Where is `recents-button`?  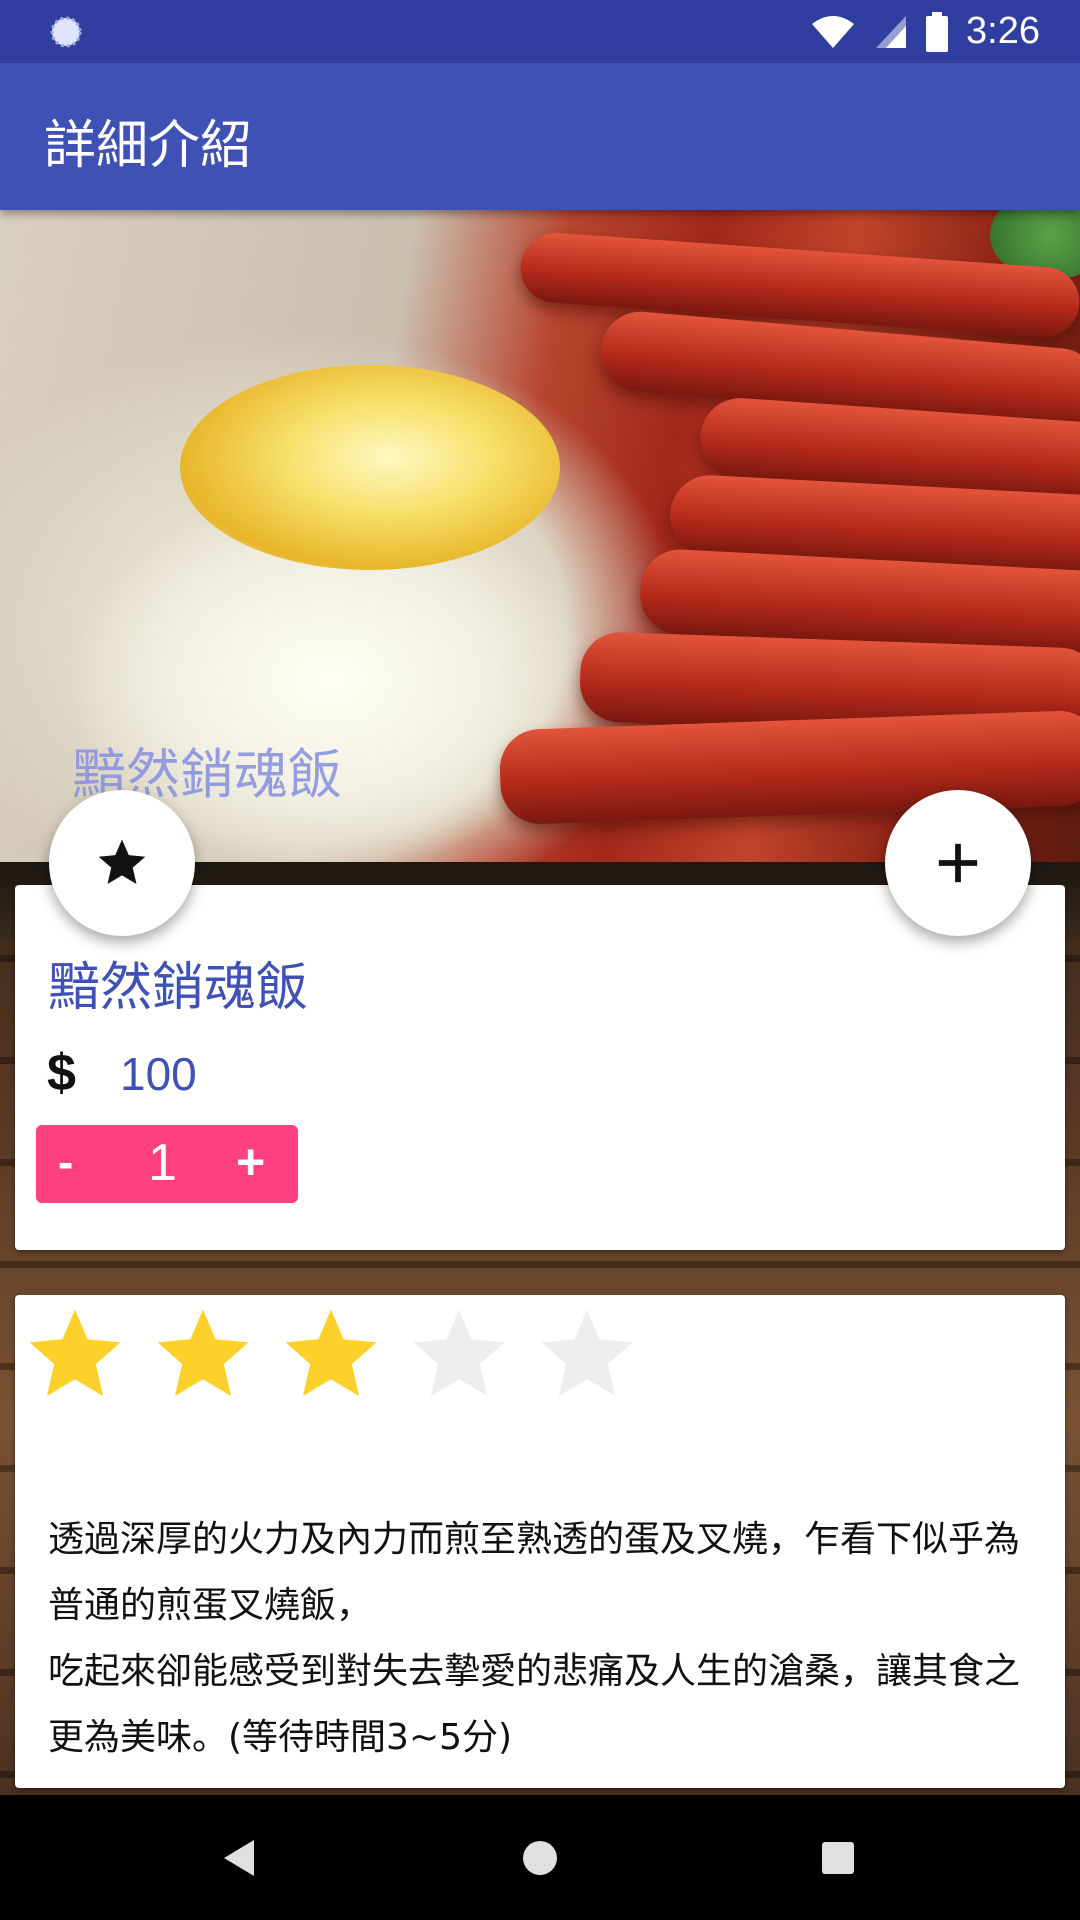 recents-button is located at coordinates (838, 1857).